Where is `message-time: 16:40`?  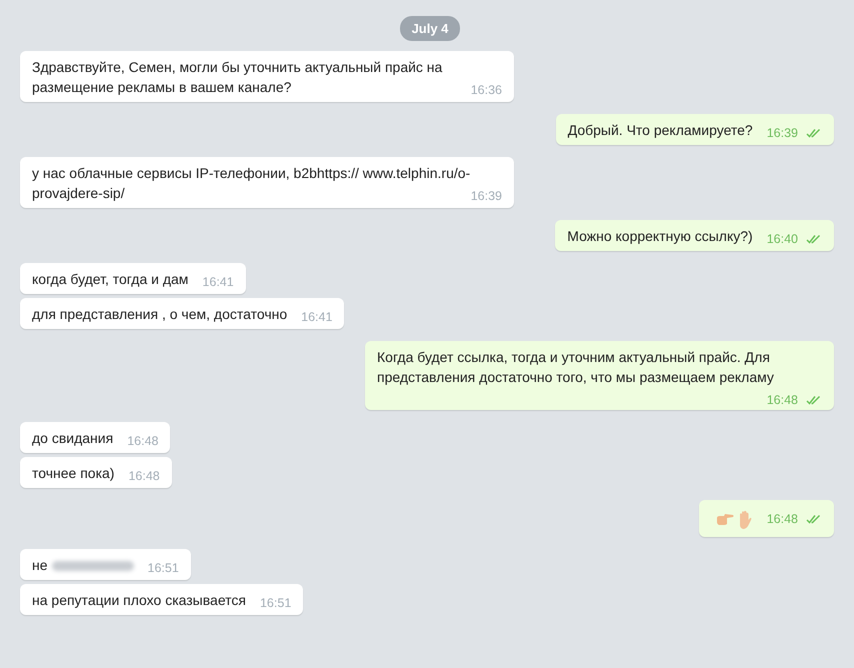 message-time: 16:40 is located at coordinates (794, 239).